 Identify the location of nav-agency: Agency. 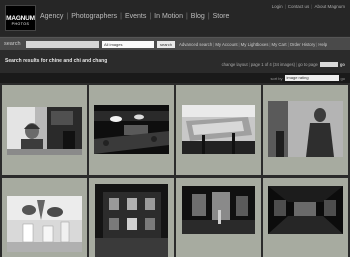
(51, 16).